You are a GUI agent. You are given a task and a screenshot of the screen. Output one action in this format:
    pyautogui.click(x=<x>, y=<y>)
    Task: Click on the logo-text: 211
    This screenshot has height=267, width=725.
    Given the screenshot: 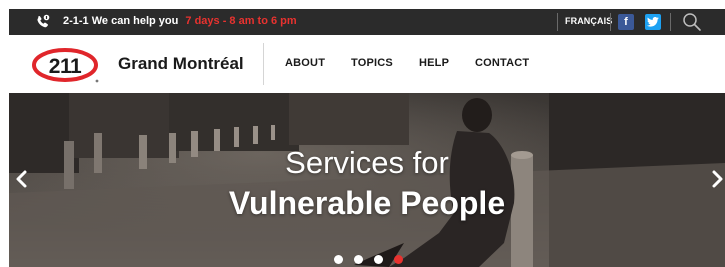 What is the action you would take?
    pyautogui.click(x=65, y=66)
    